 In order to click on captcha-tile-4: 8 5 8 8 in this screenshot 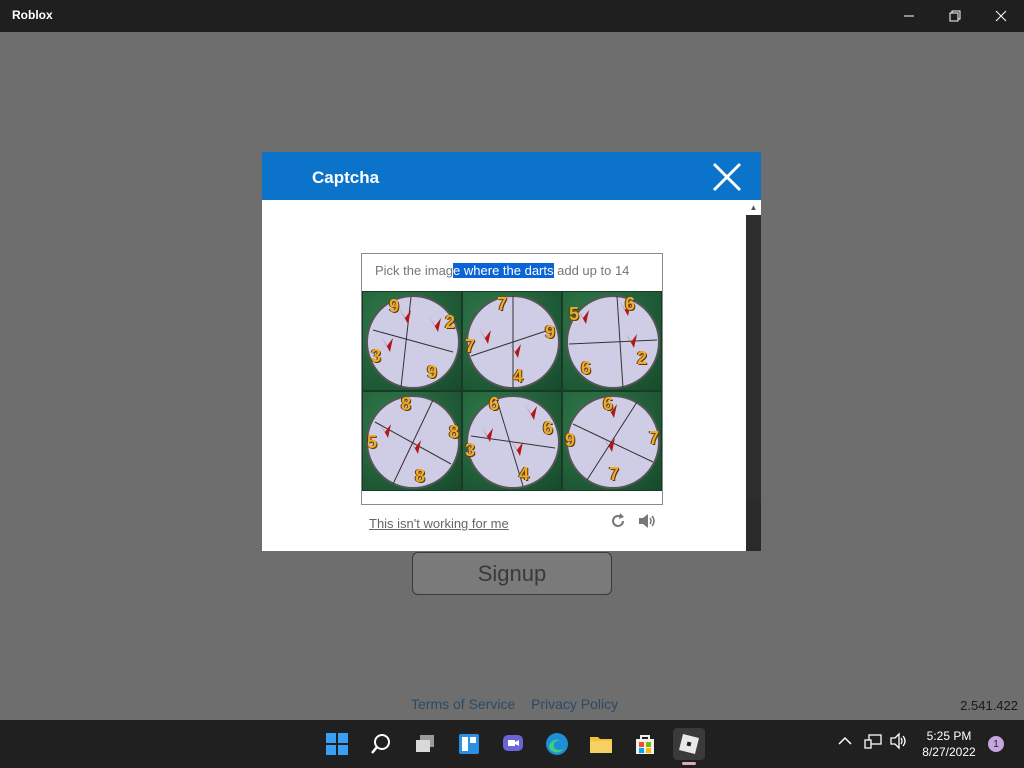, I will do `click(412, 441)`.